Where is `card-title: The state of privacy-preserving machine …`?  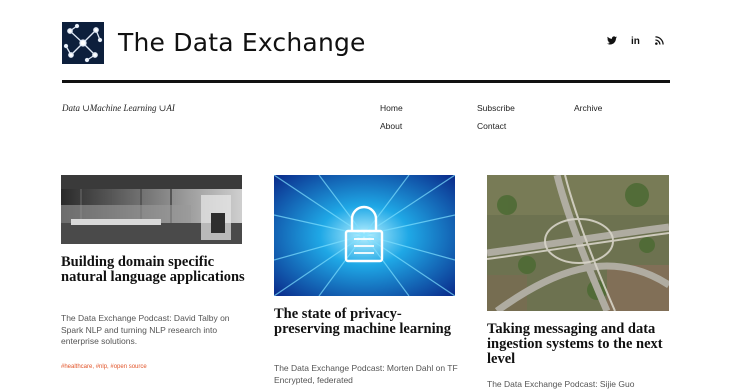
card-title: The state of privacy-preserving machine … is located at coordinates (366, 322).